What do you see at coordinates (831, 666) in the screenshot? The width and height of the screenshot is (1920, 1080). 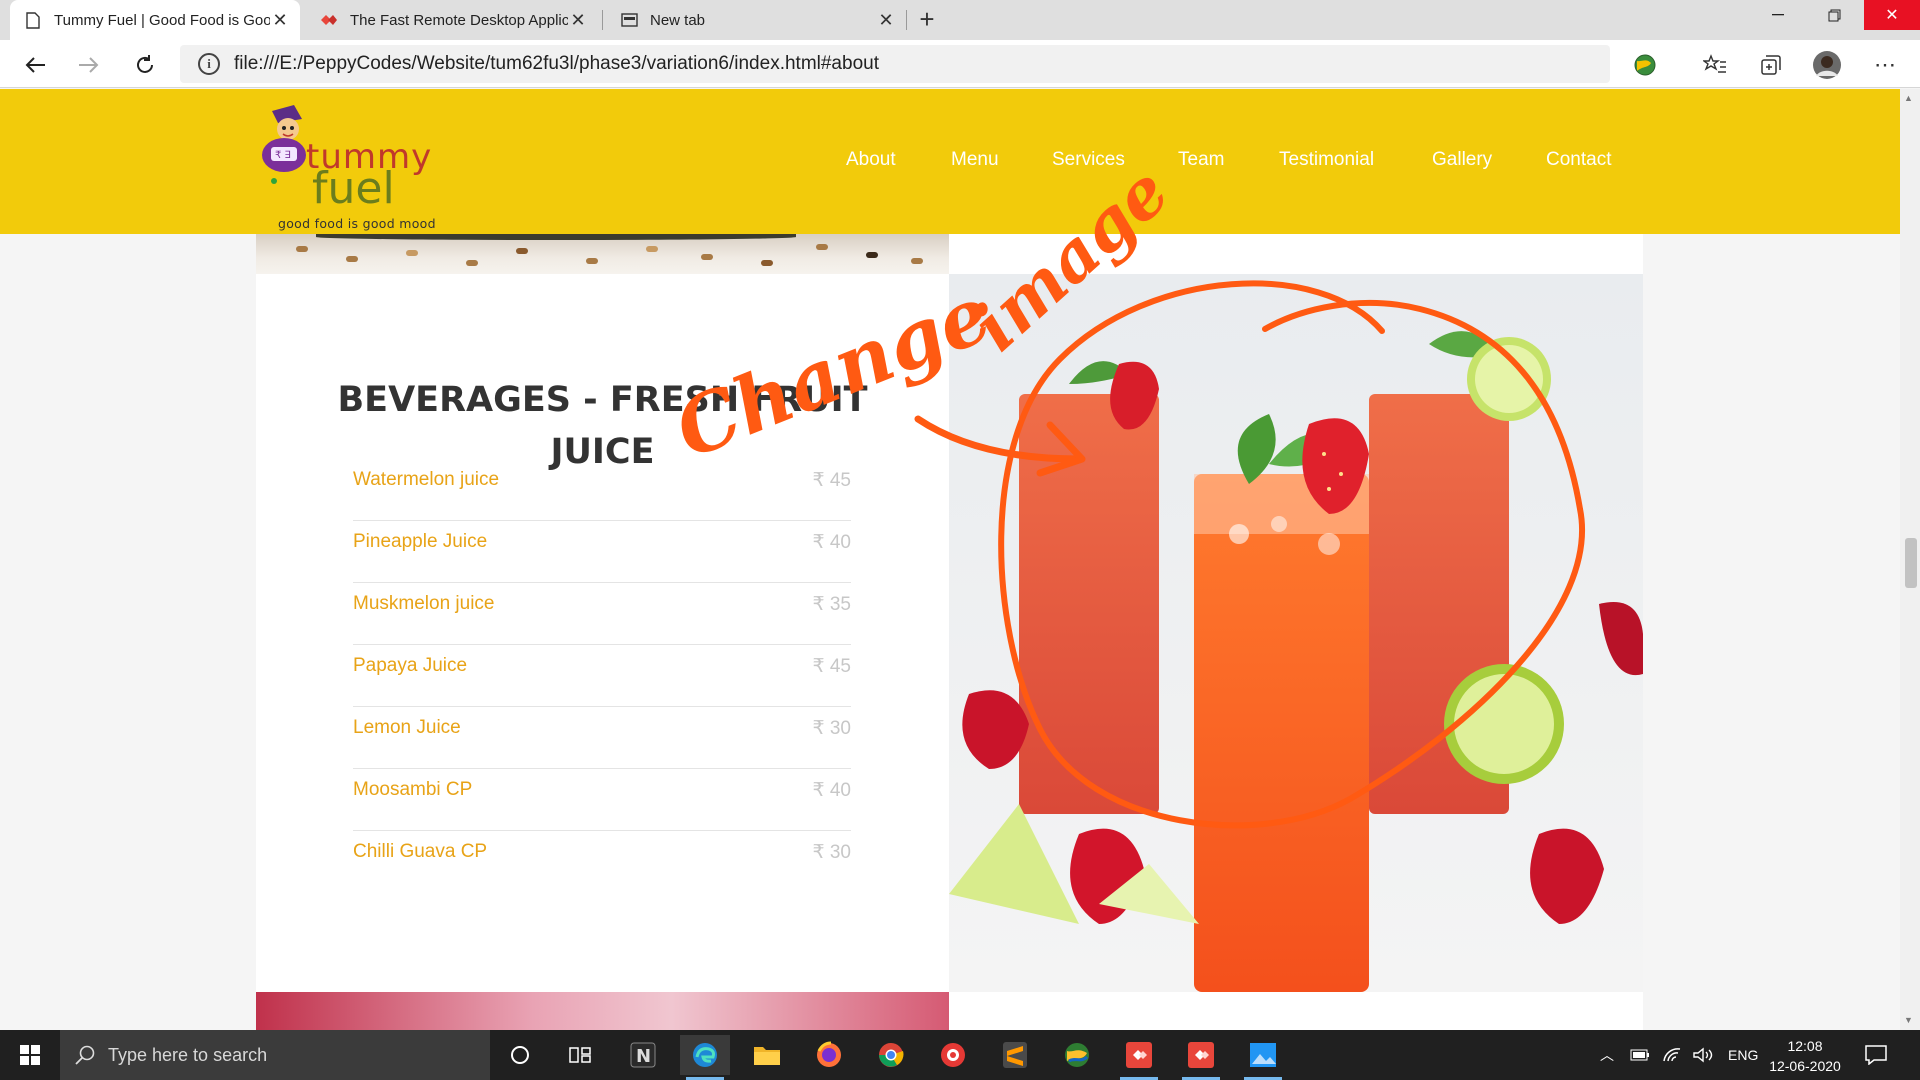 I see `menu-item-price: ₹ 45` at bounding box center [831, 666].